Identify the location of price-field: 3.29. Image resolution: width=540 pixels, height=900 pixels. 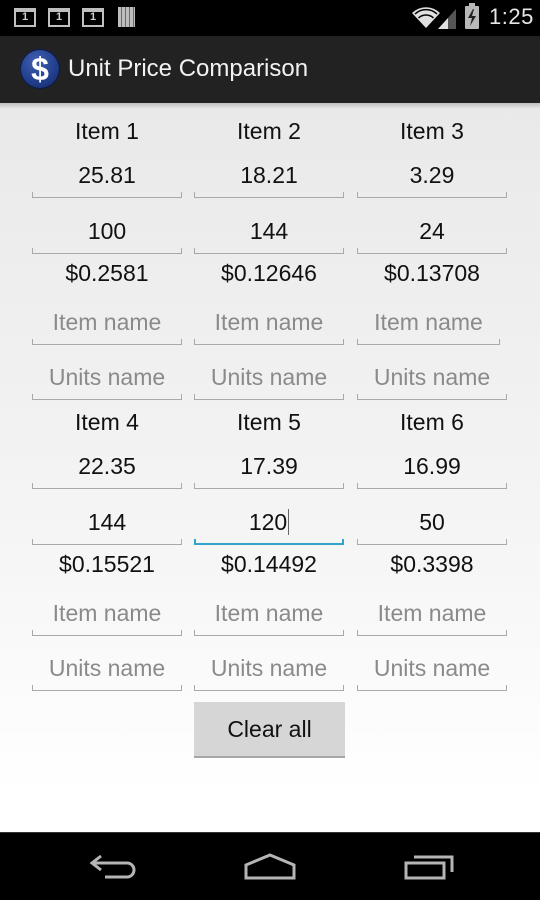
(432, 178).